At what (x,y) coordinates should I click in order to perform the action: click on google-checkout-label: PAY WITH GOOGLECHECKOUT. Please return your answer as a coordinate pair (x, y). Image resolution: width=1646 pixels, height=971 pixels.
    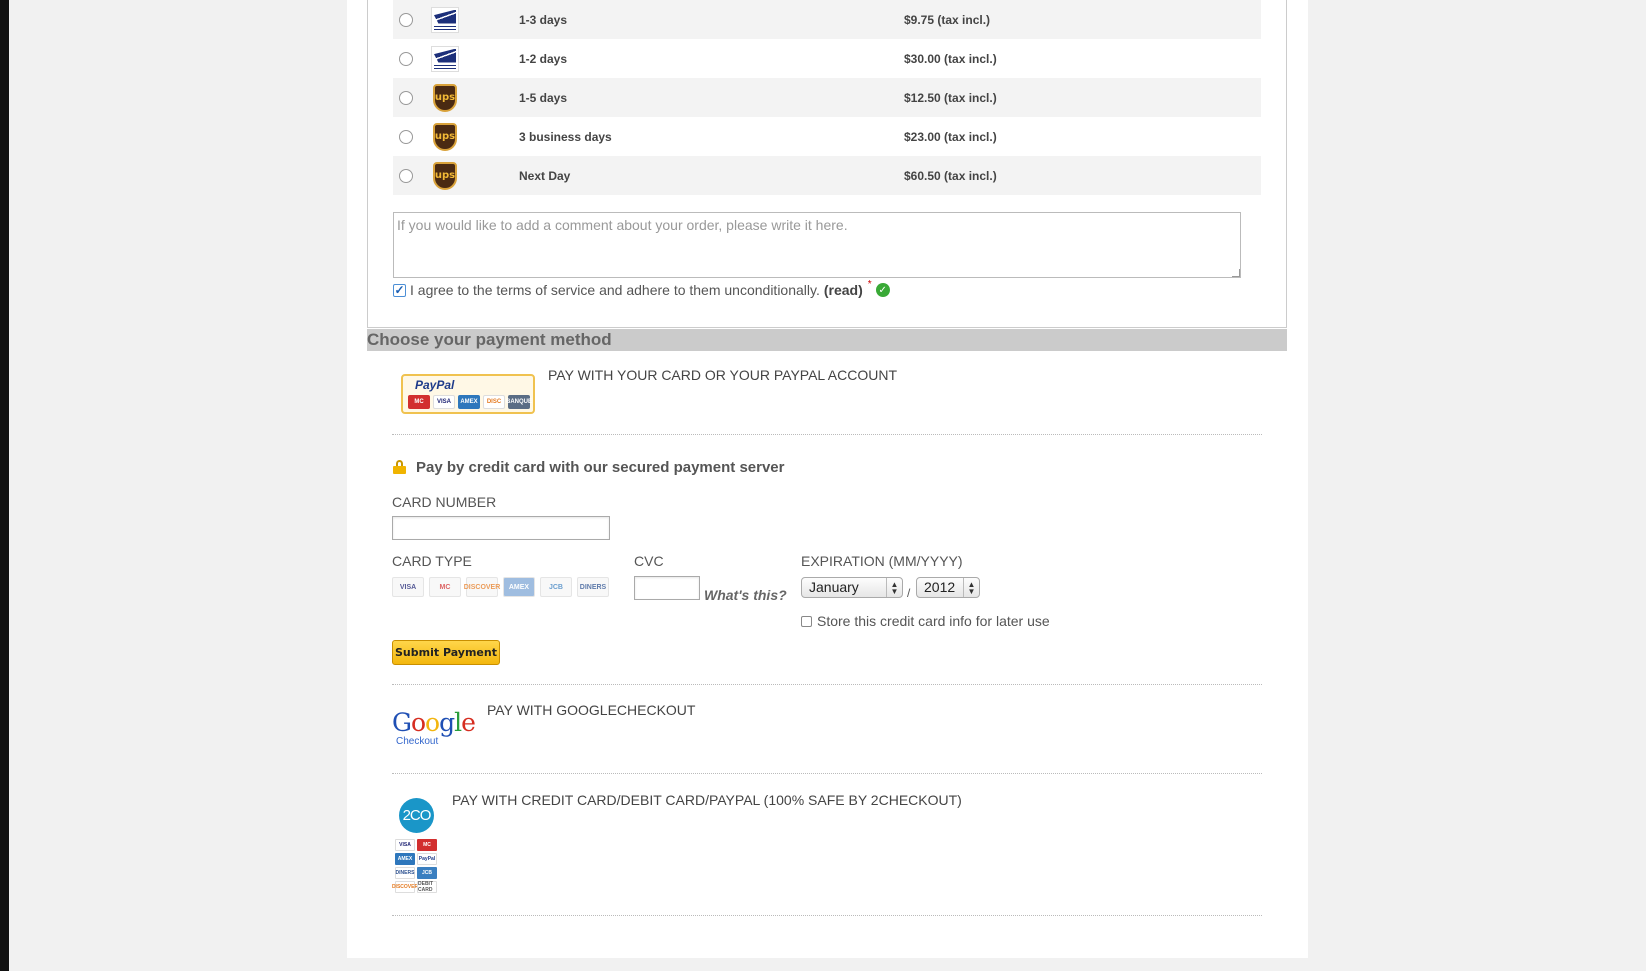
    Looking at the image, I should click on (591, 710).